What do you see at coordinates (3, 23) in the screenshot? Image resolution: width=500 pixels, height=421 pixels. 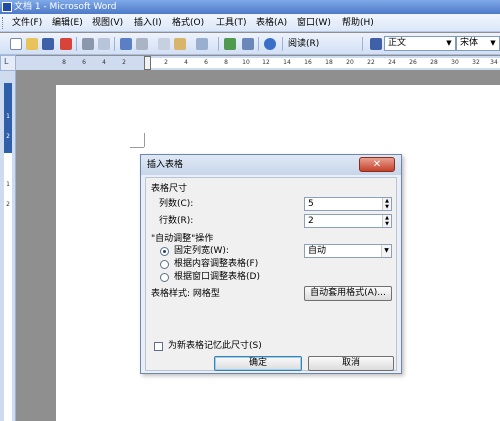 I see `menubar-grip-handle` at bounding box center [3, 23].